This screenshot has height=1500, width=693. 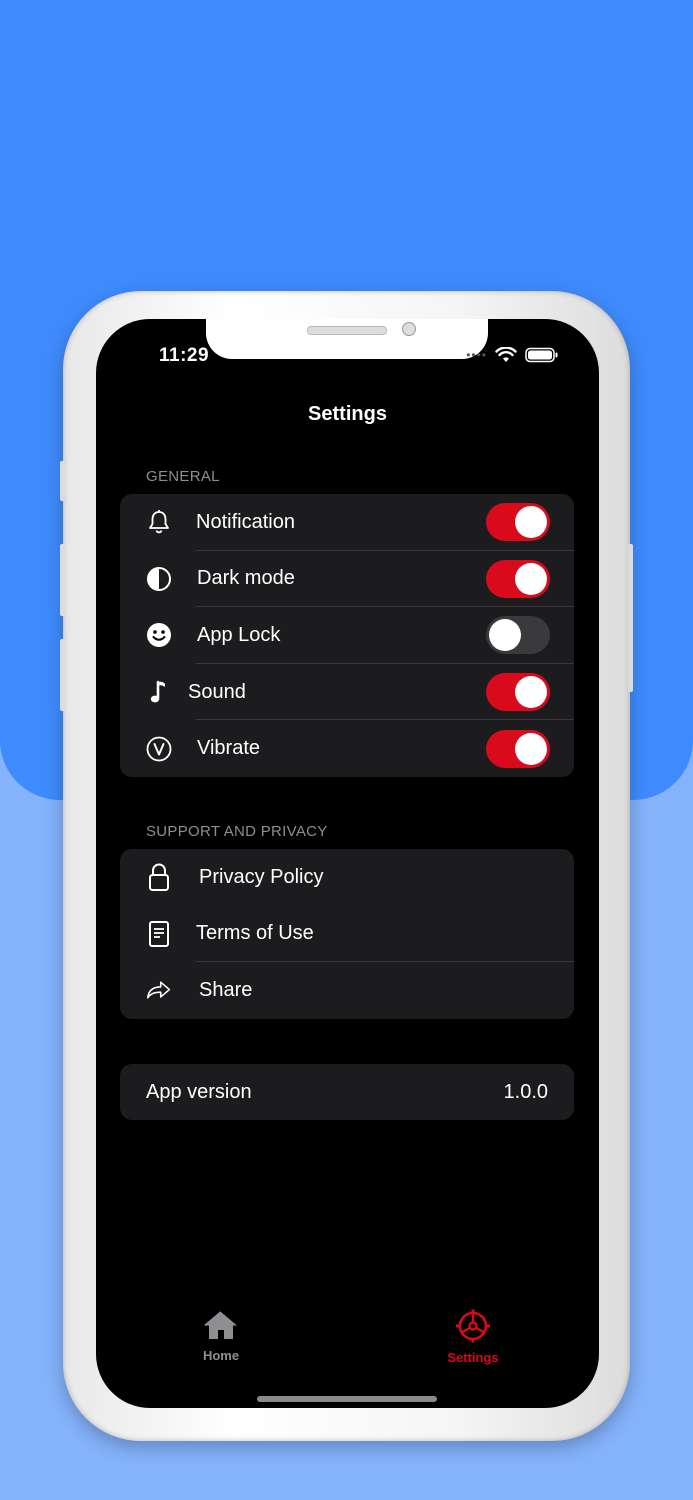 I want to click on vibrate-icon, so click(x=159, y=749).